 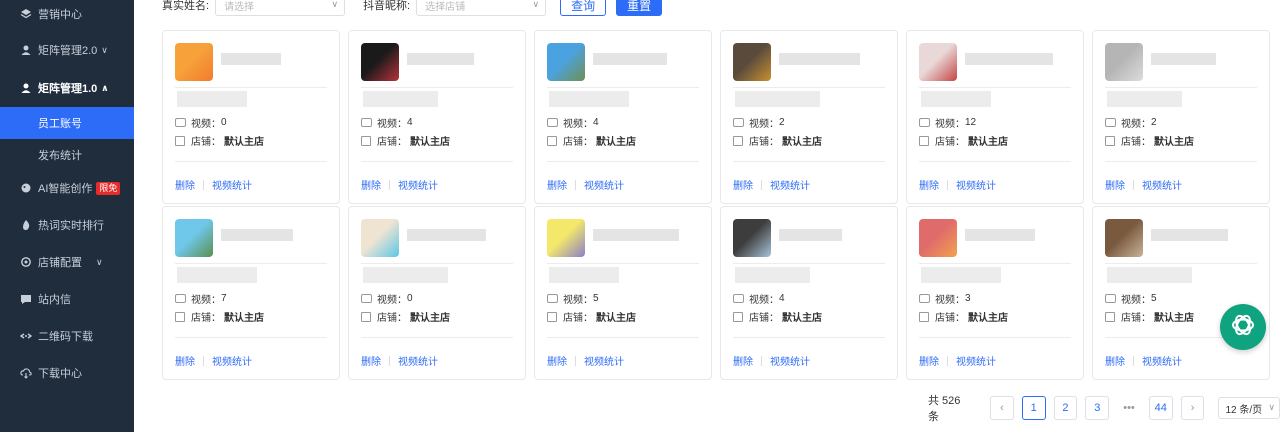 I want to click on pagination: 共 526 条 ‹ 1 2 3 ••• 44 › 12 条/页 ∨, so click(x=1104, y=409).